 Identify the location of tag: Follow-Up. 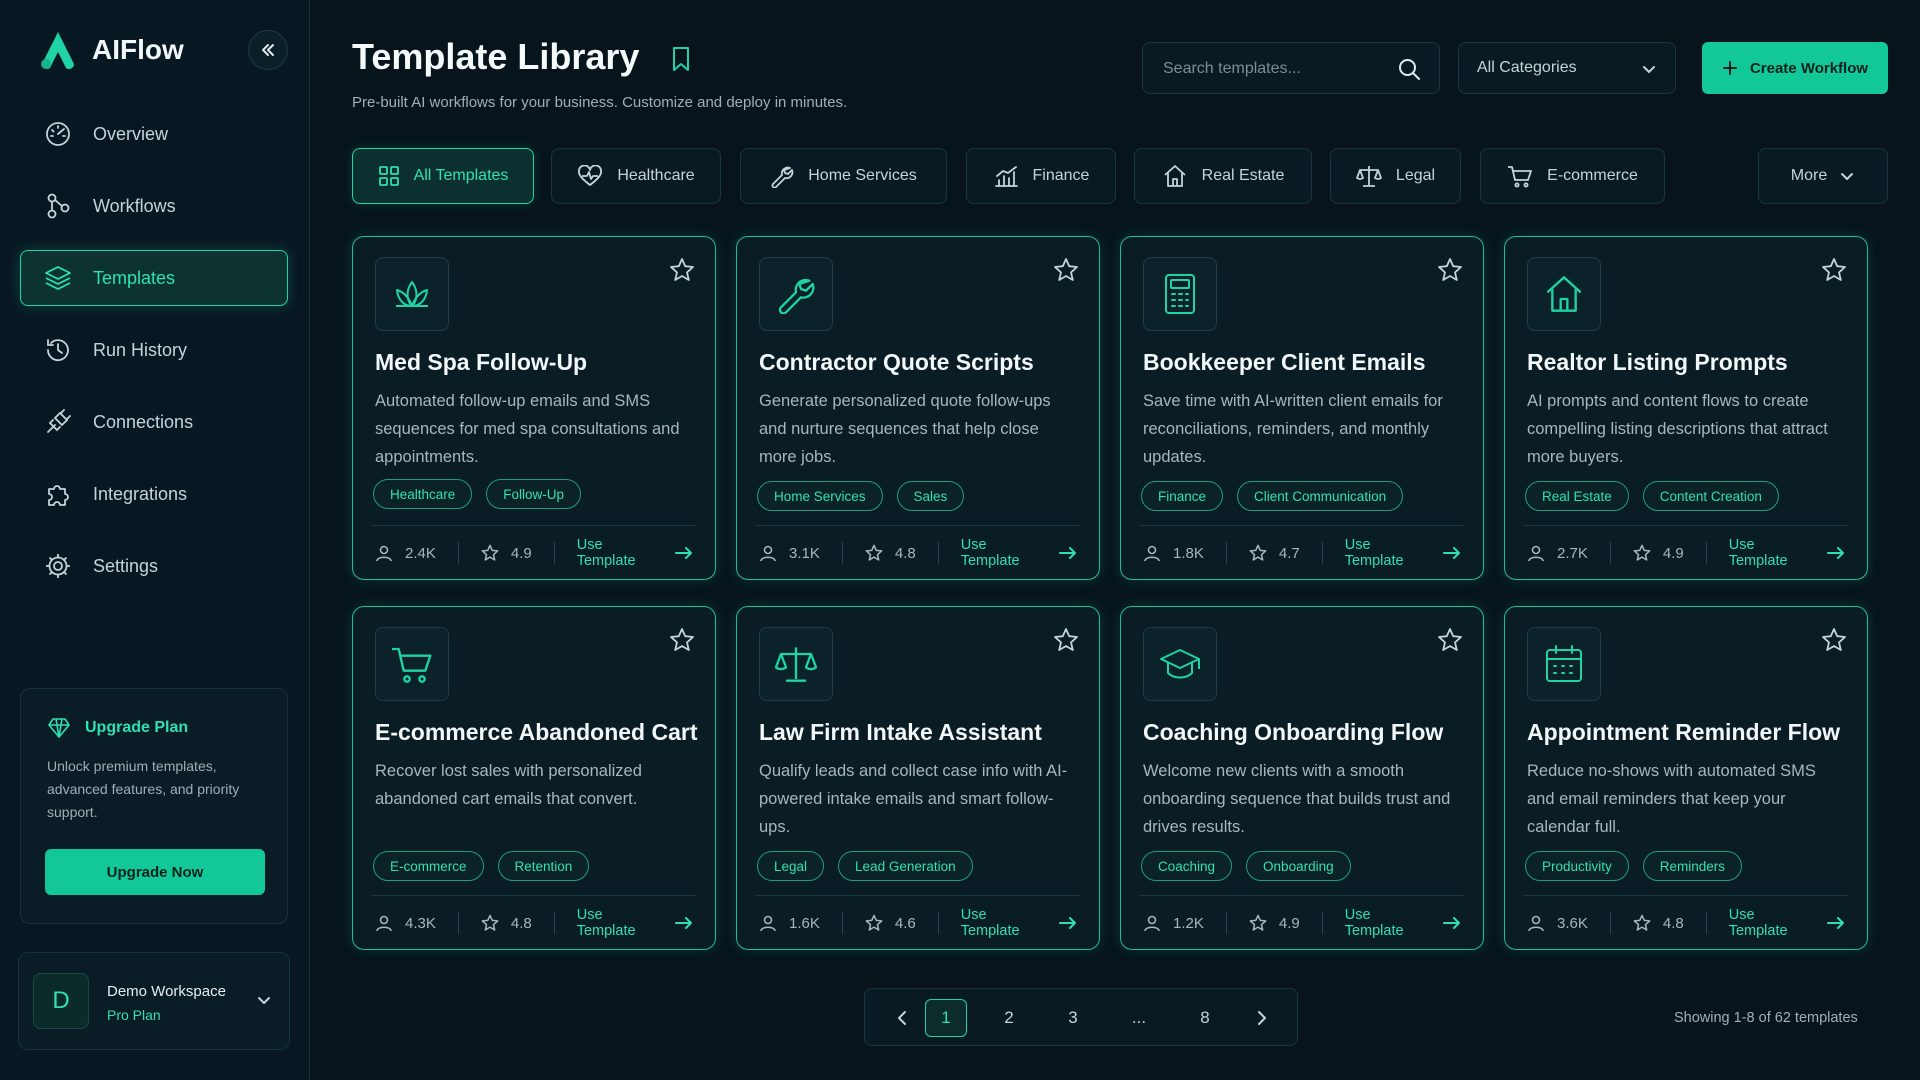
(534, 494).